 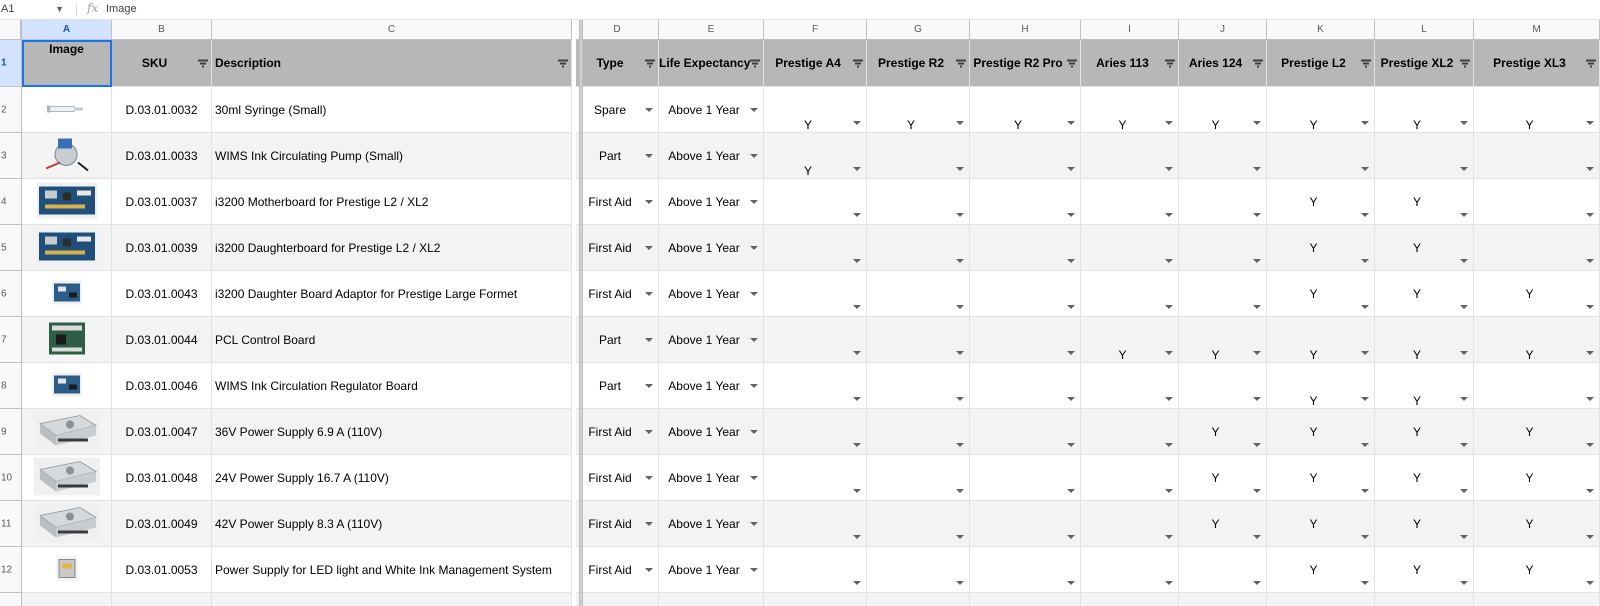 What do you see at coordinates (11, 432) in the screenshot?
I see `row-header-9: 9` at bounding box center [11, 432].